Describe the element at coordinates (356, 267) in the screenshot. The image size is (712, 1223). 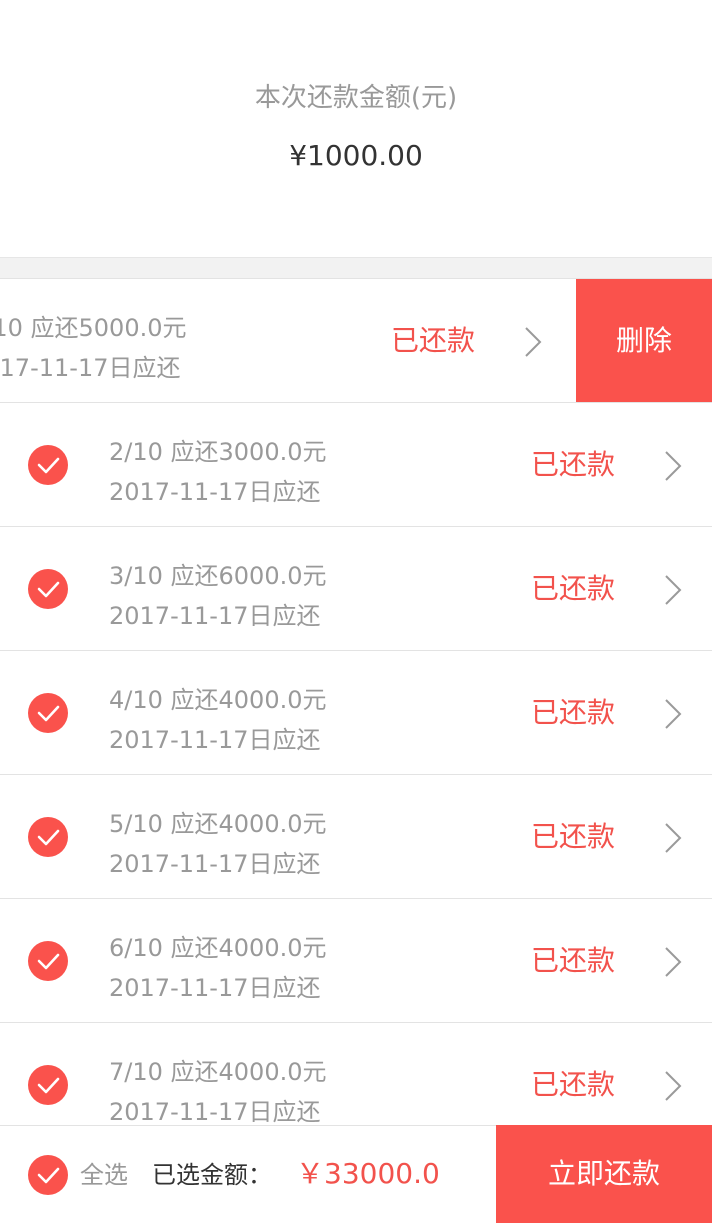
I see `section-divider` at that location.